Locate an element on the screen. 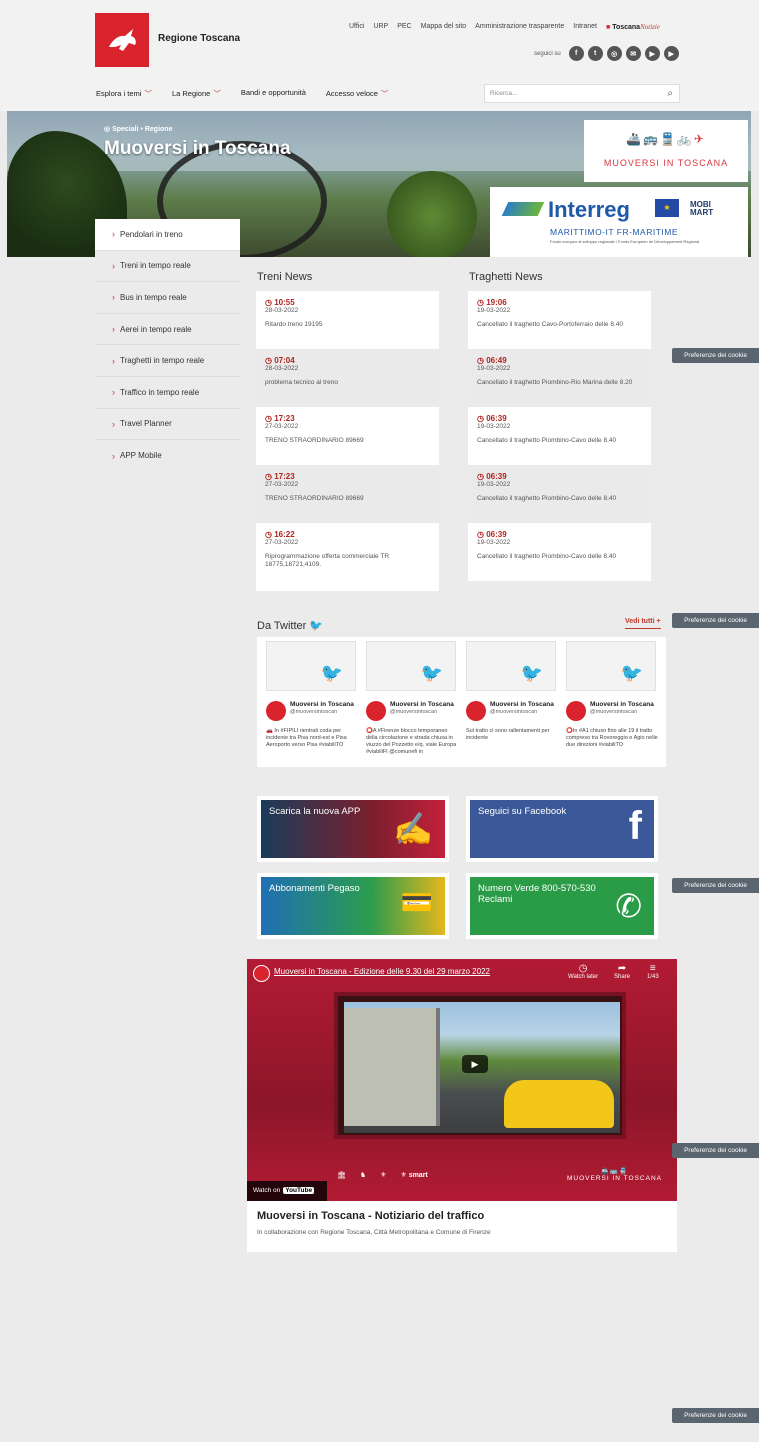  regione-toscana-logo is located at coordinates (122, 40).